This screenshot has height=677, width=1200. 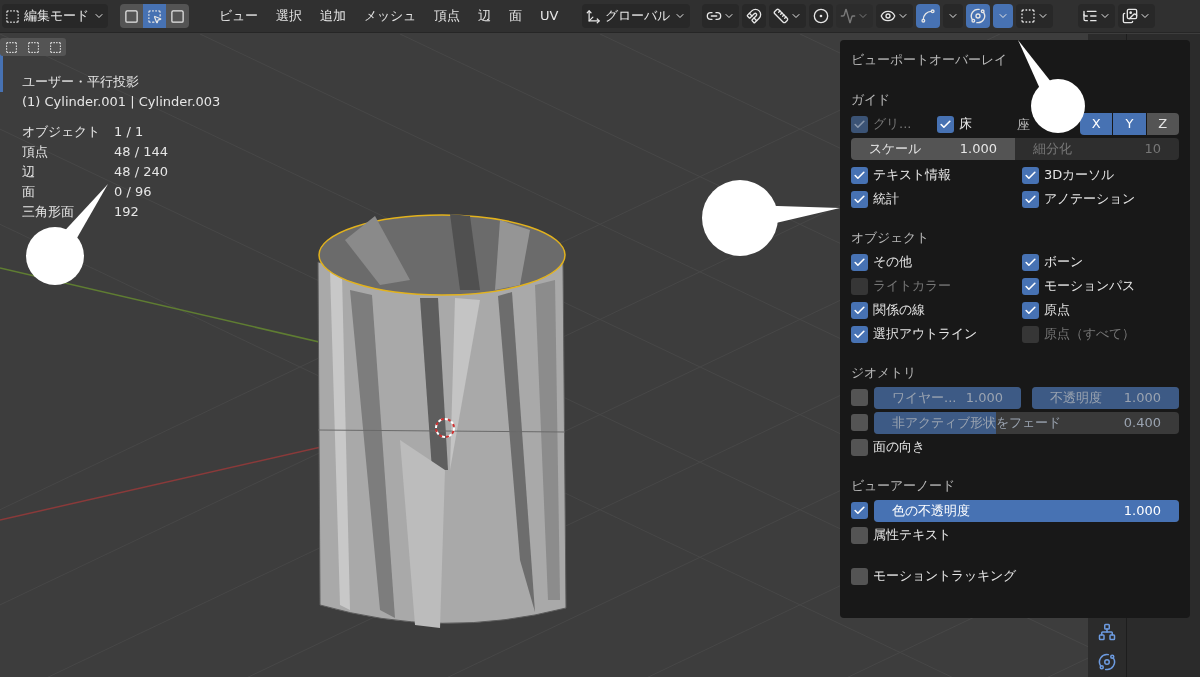 What do you see at coordinates (1089, 334) in the screenshot?
I see `checkbox-label: 原点（すべて）` at bounding box center [1089, 334].